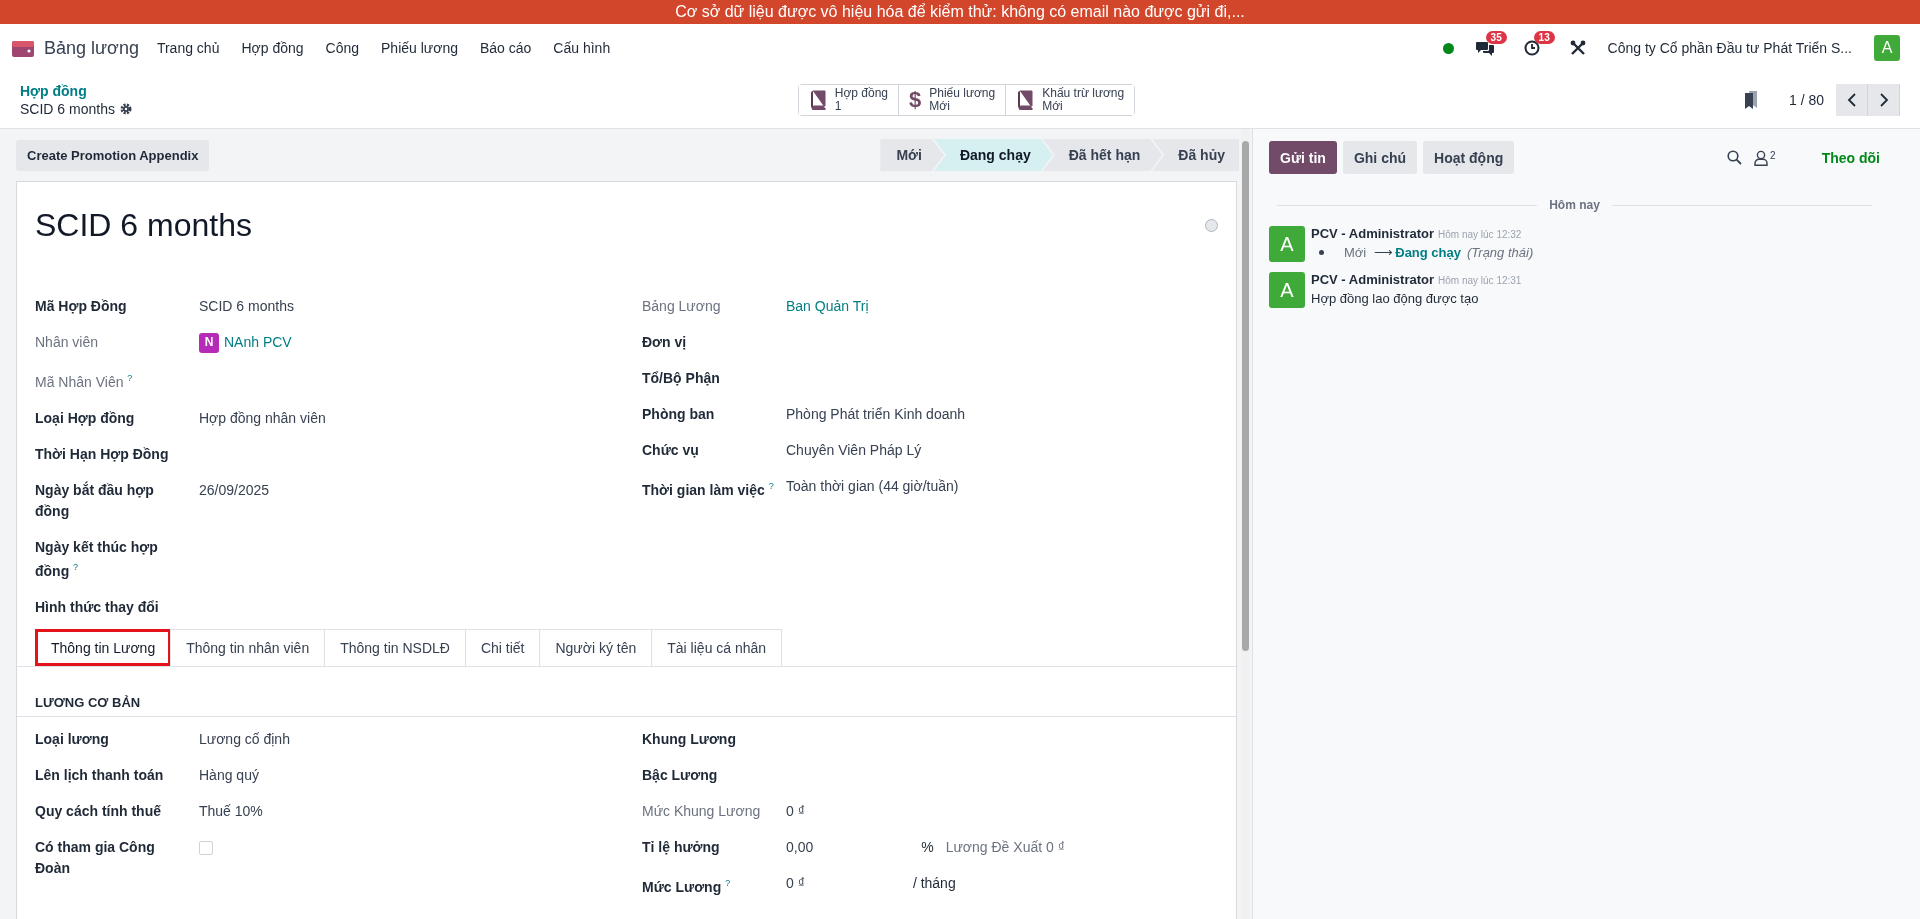 The height and width of the screenshot is (919, 1920). I want to click on follow-link: Theo dõi, so click(1850, 157).